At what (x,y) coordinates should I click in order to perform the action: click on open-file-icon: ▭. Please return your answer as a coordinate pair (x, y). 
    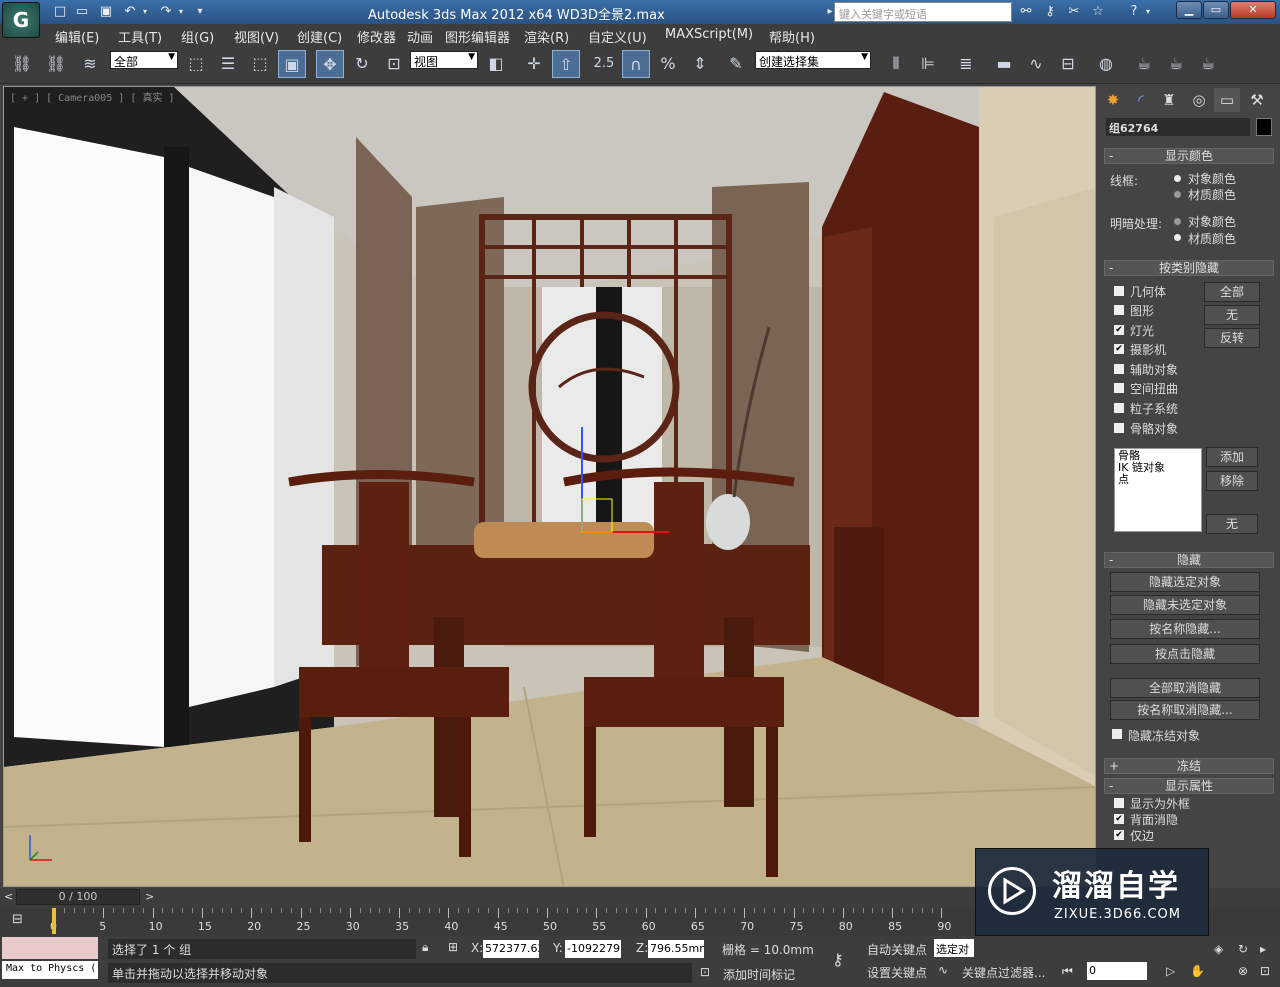
    Looking at the image, I should click on (82, 12).